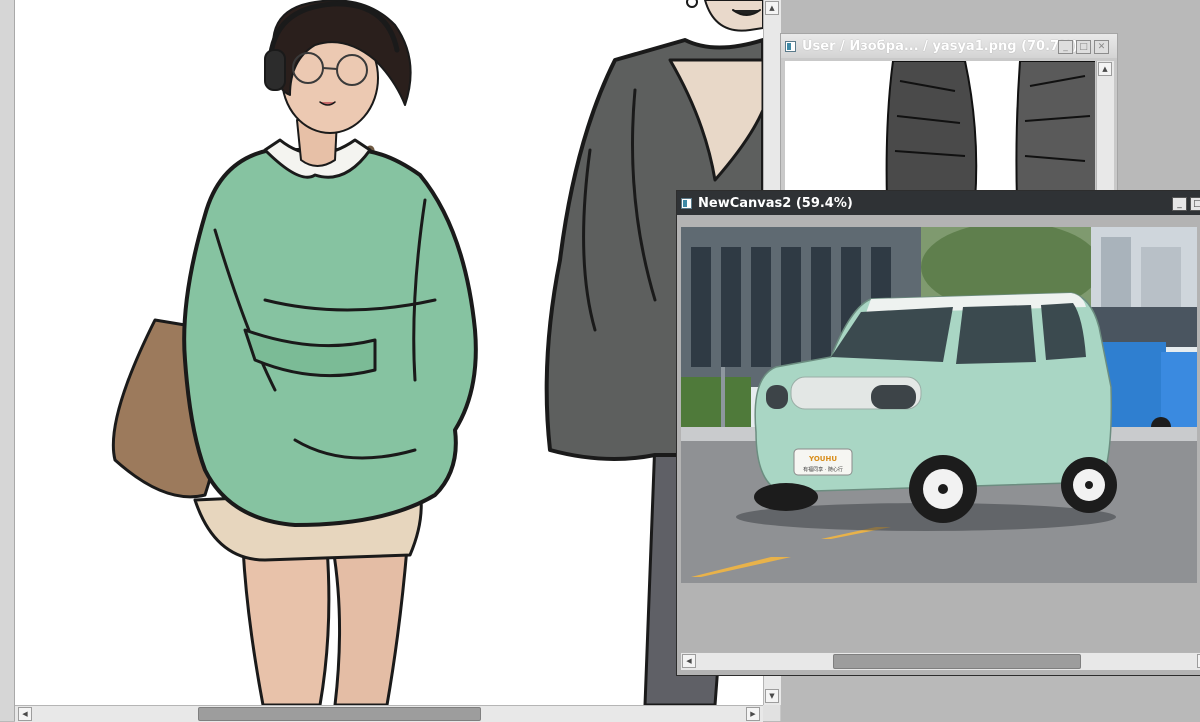 The height and width of the screenshot is (722, 1200). I want to click on resize-grip, so click(771, 713).